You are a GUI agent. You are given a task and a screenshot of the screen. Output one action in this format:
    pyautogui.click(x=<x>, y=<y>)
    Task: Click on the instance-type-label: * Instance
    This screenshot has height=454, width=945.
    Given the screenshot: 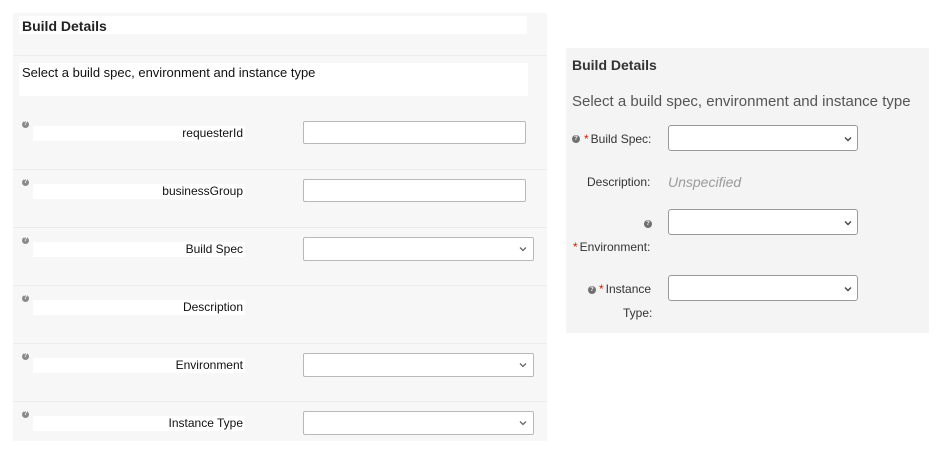 What is the action you would take?
    pyautogui.click(x=625, y=289)
    